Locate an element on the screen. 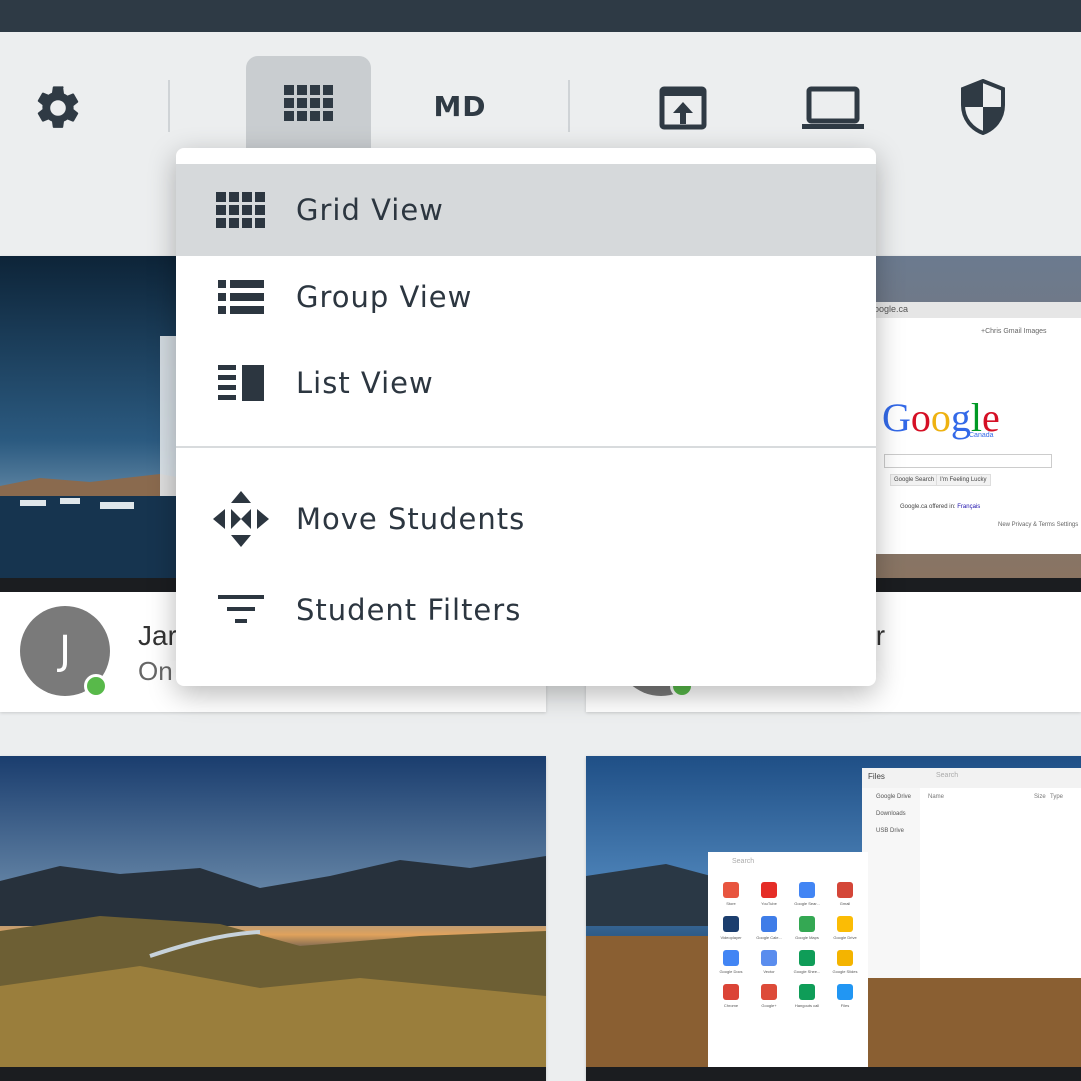  toolbar is located at coordinates (540, 92).